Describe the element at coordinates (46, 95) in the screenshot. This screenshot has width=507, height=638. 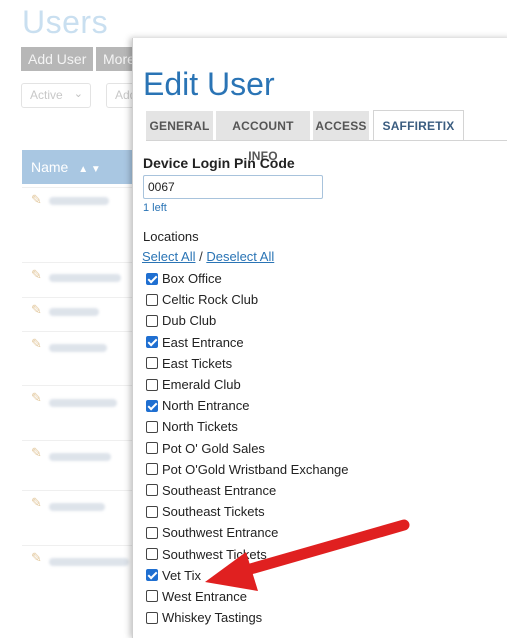
I see `status-select-value: Active` at that location.